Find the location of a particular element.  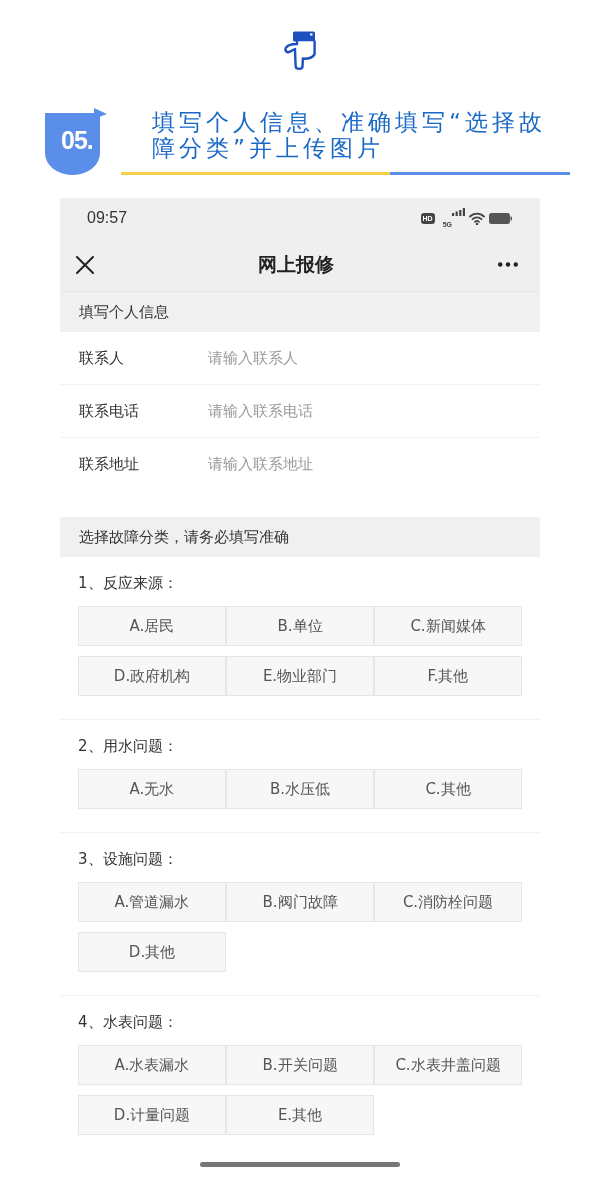

page-title: 网上报修 is located at coordinates (296, 265).